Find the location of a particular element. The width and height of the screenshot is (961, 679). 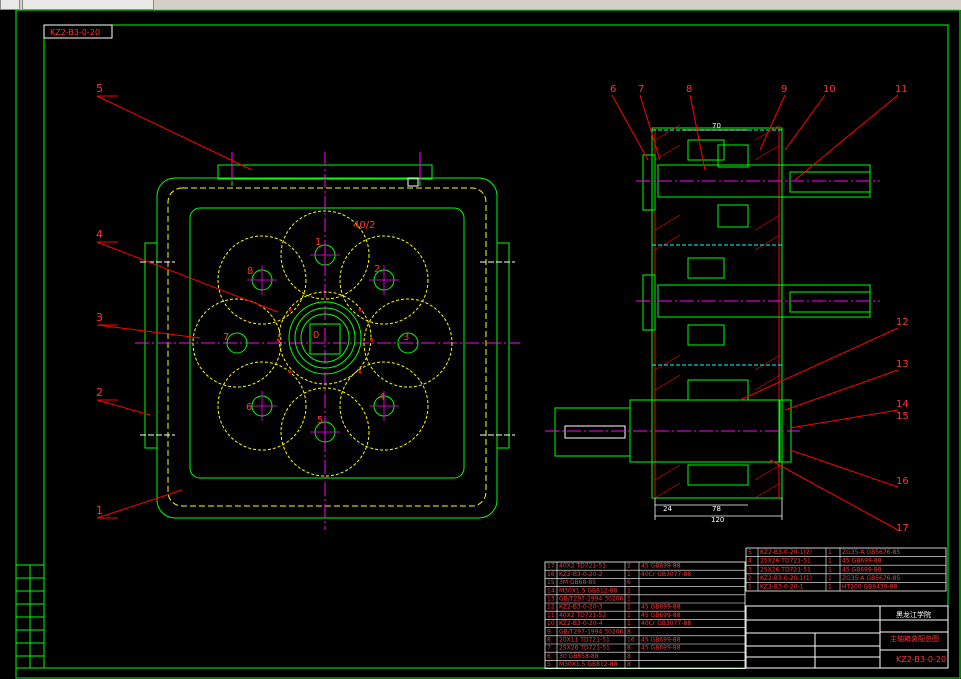

leader-4: 4 is located at coordinates (99, 234).